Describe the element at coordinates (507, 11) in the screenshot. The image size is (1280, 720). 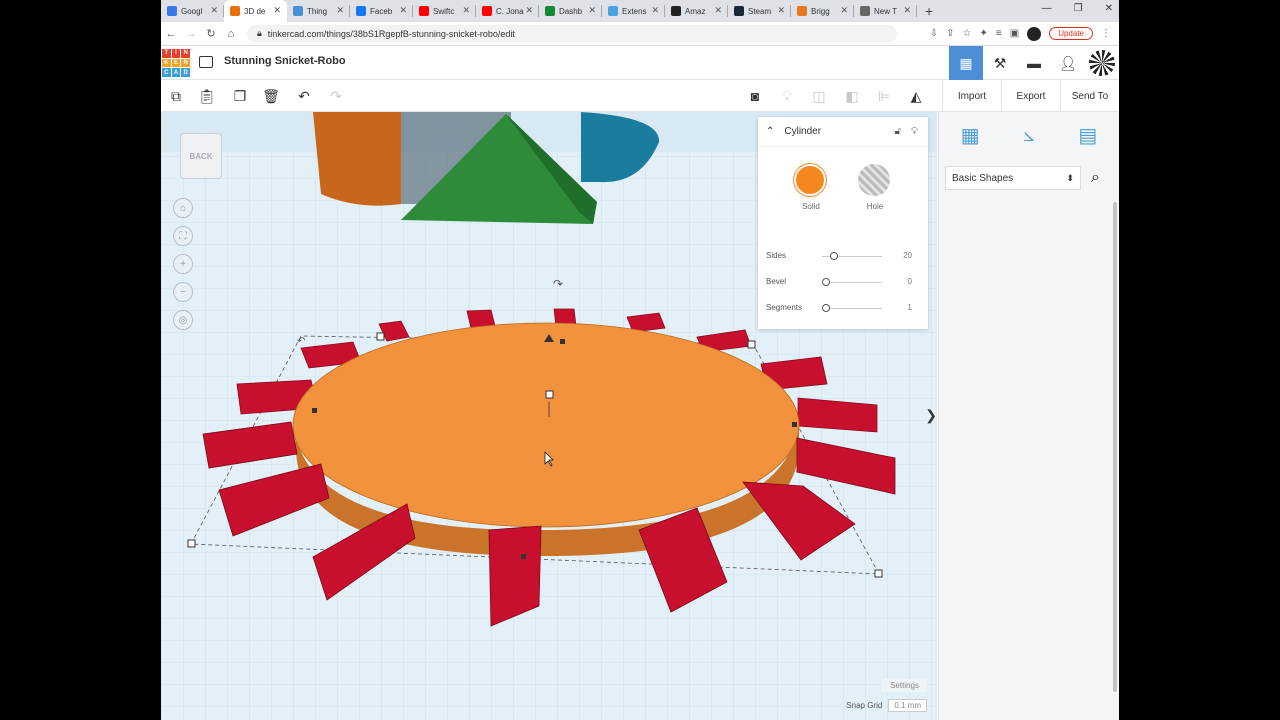
I see `browser-tab: C. Jona ✕` at that location.